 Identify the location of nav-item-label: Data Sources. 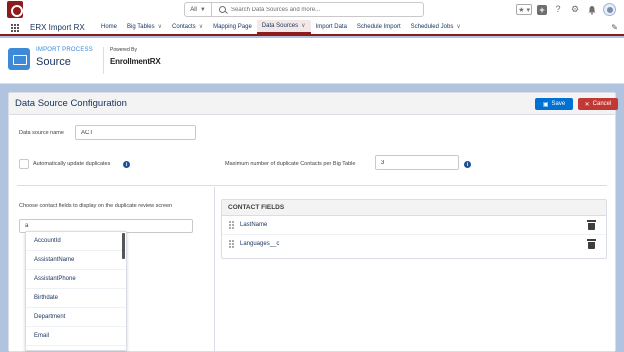
(280, 26).